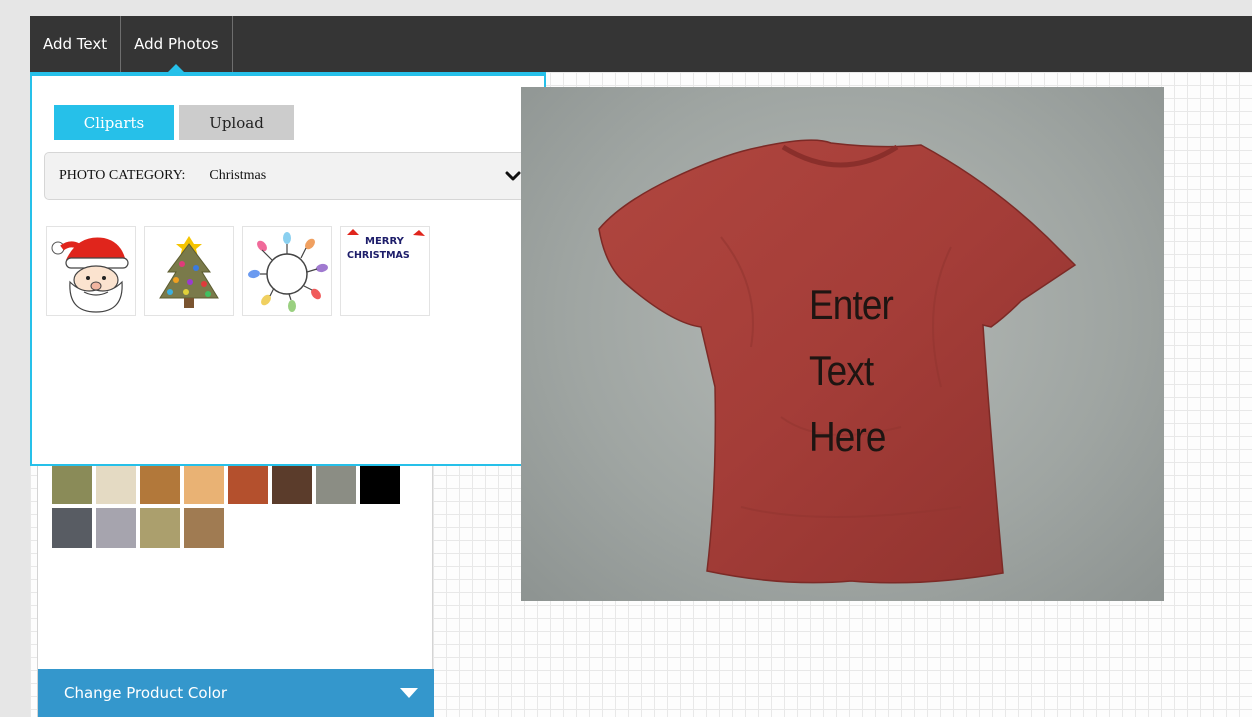  I want to click on merry-christmas-clipart: MERRY CHRISTMAS, so click(385, 271).